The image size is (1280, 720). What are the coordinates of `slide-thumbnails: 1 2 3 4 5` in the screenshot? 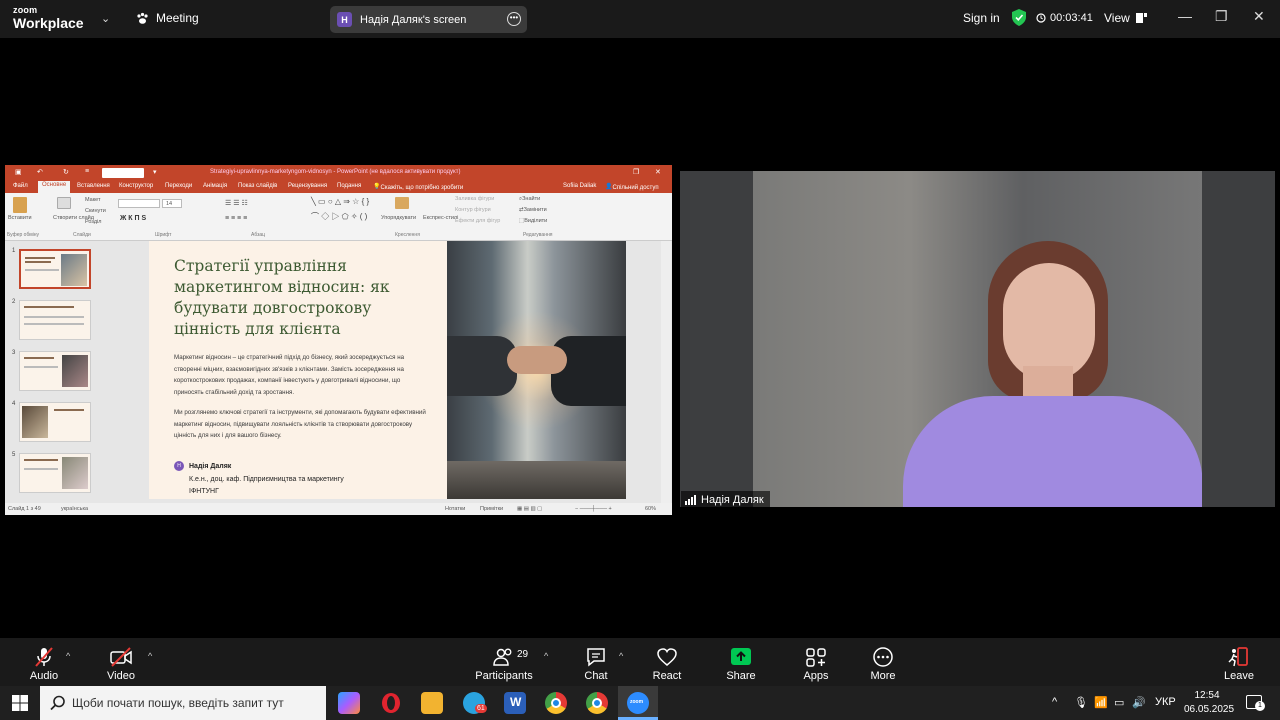 It's located at (57, 372).